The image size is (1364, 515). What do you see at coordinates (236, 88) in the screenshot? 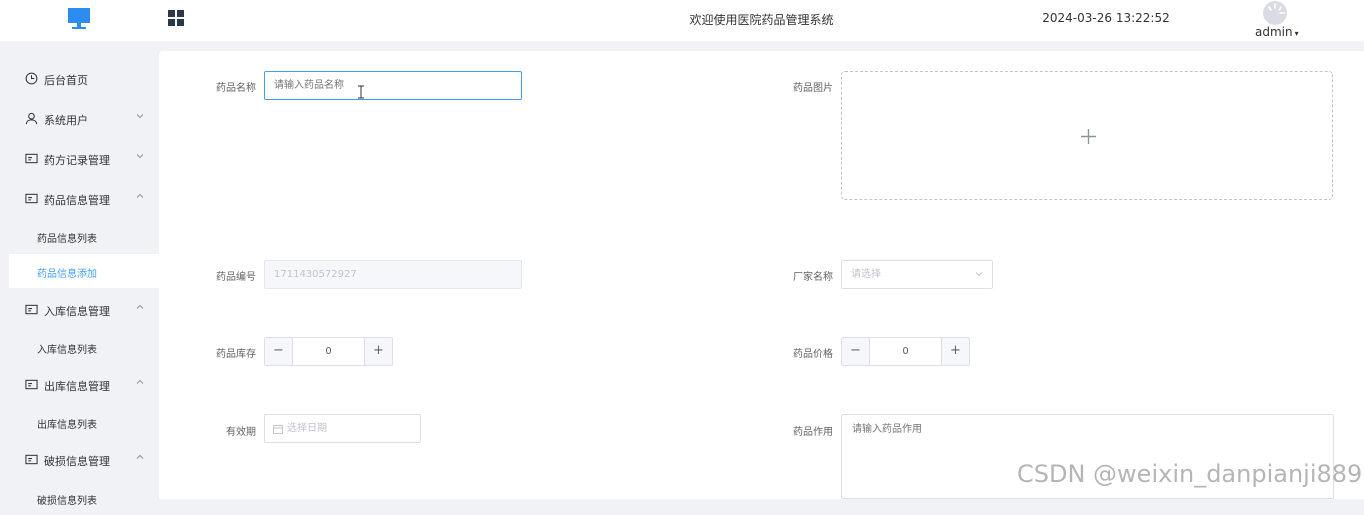
I see `name-label: 药品名称` at bounding box center [236, 88].